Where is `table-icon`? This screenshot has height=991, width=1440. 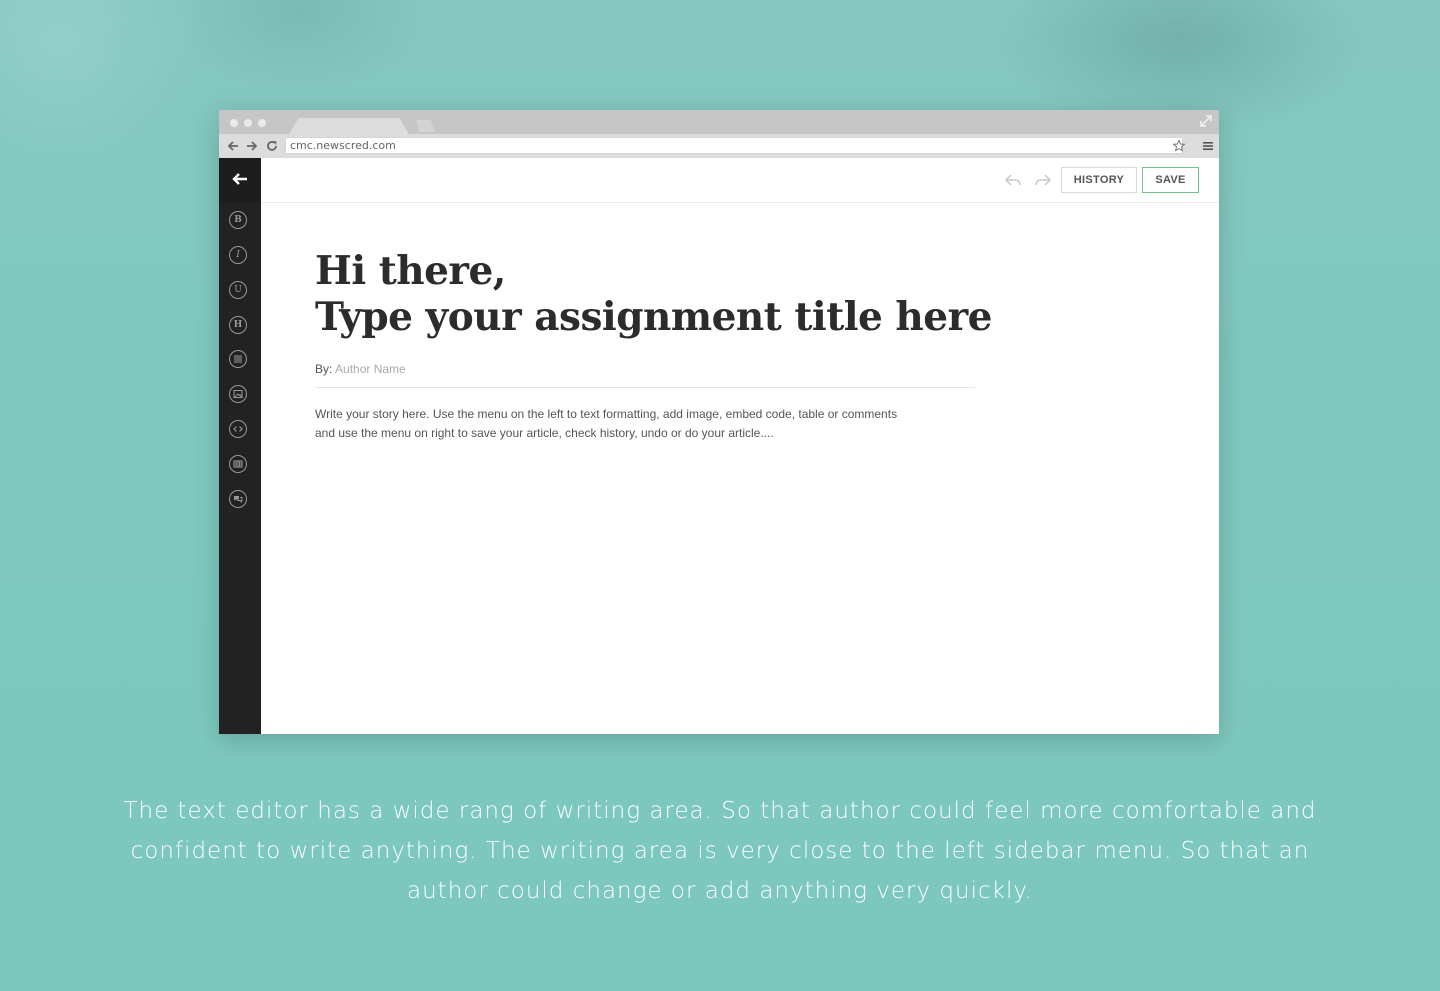 table-icon is located at coordinates (238, 464).